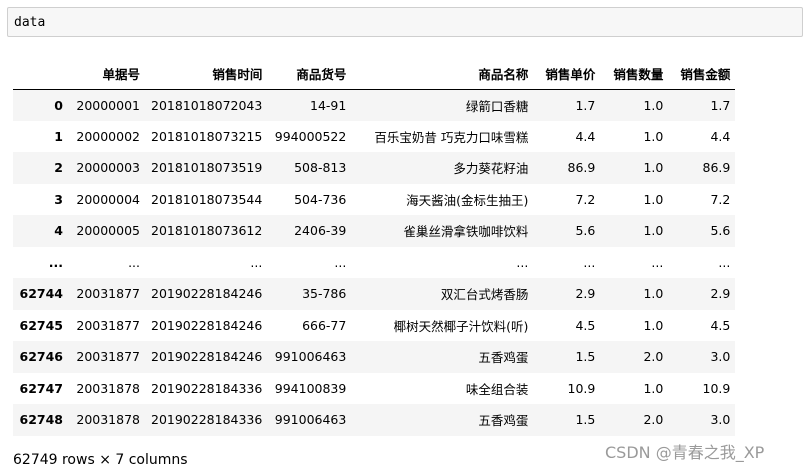  Describe the element at coordinates (442, 74) in the screenshot. I see `column-header-product-name: 商品名称` at that location.